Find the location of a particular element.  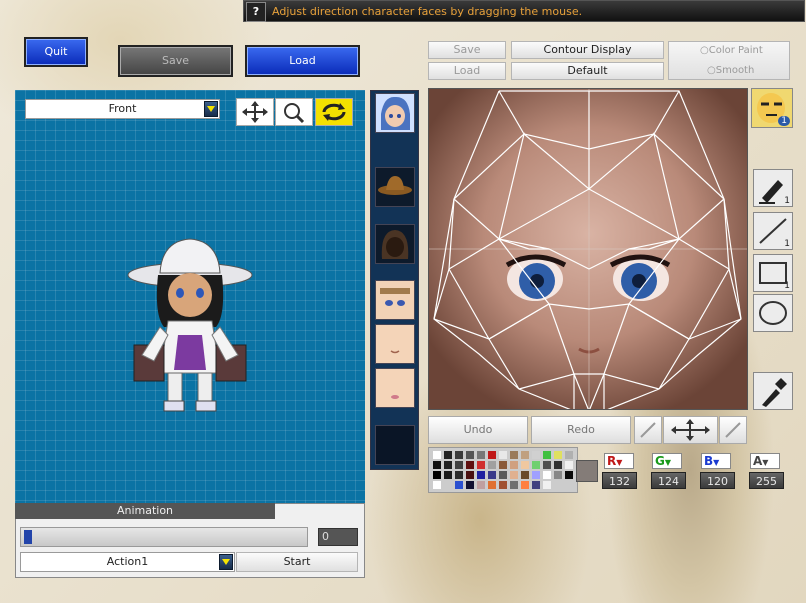

eyedropper-tool-button is located at coordinates (773, 391).